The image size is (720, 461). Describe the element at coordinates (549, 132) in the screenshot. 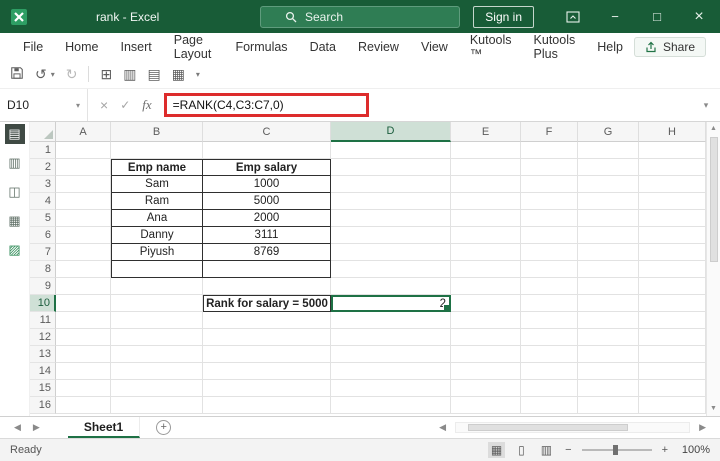

I see `column-header-F: F` at that location.